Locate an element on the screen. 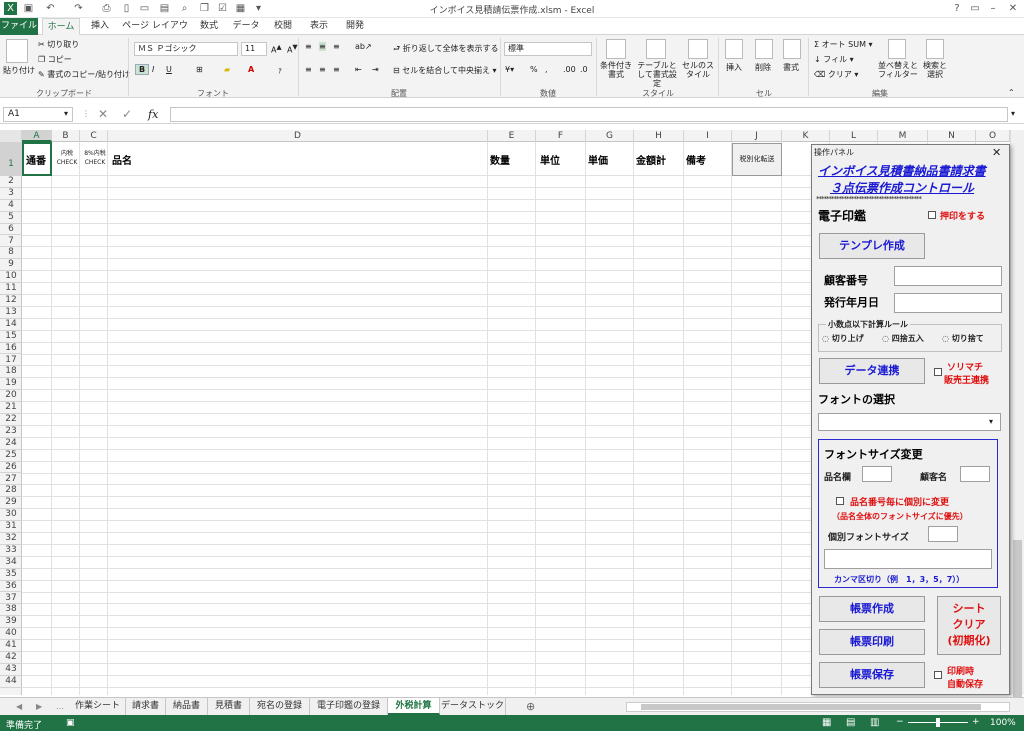 The image size is (1024, 731). row-header: 15 is located at coordinates (11, 337).